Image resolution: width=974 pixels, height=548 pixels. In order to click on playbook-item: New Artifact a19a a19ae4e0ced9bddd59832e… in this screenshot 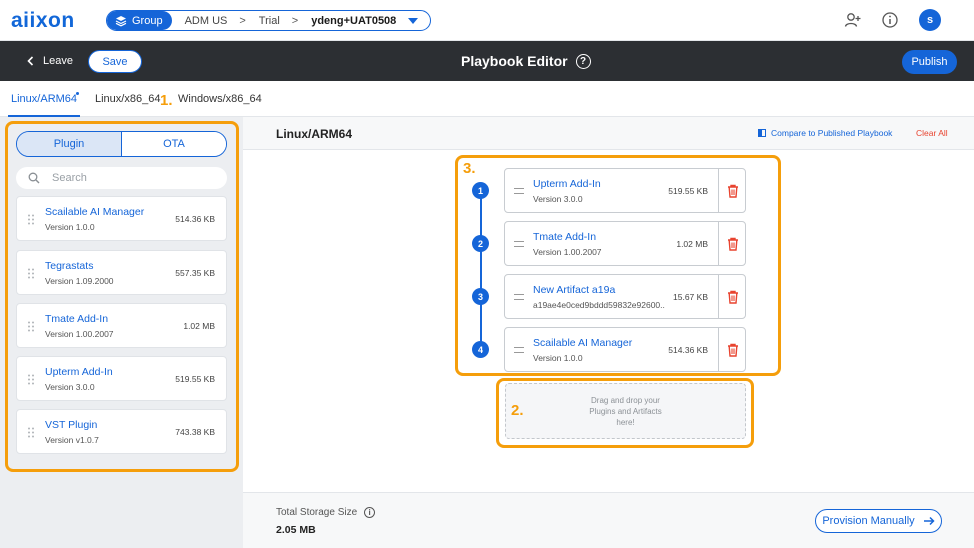, I will do `click(625, 296)`.